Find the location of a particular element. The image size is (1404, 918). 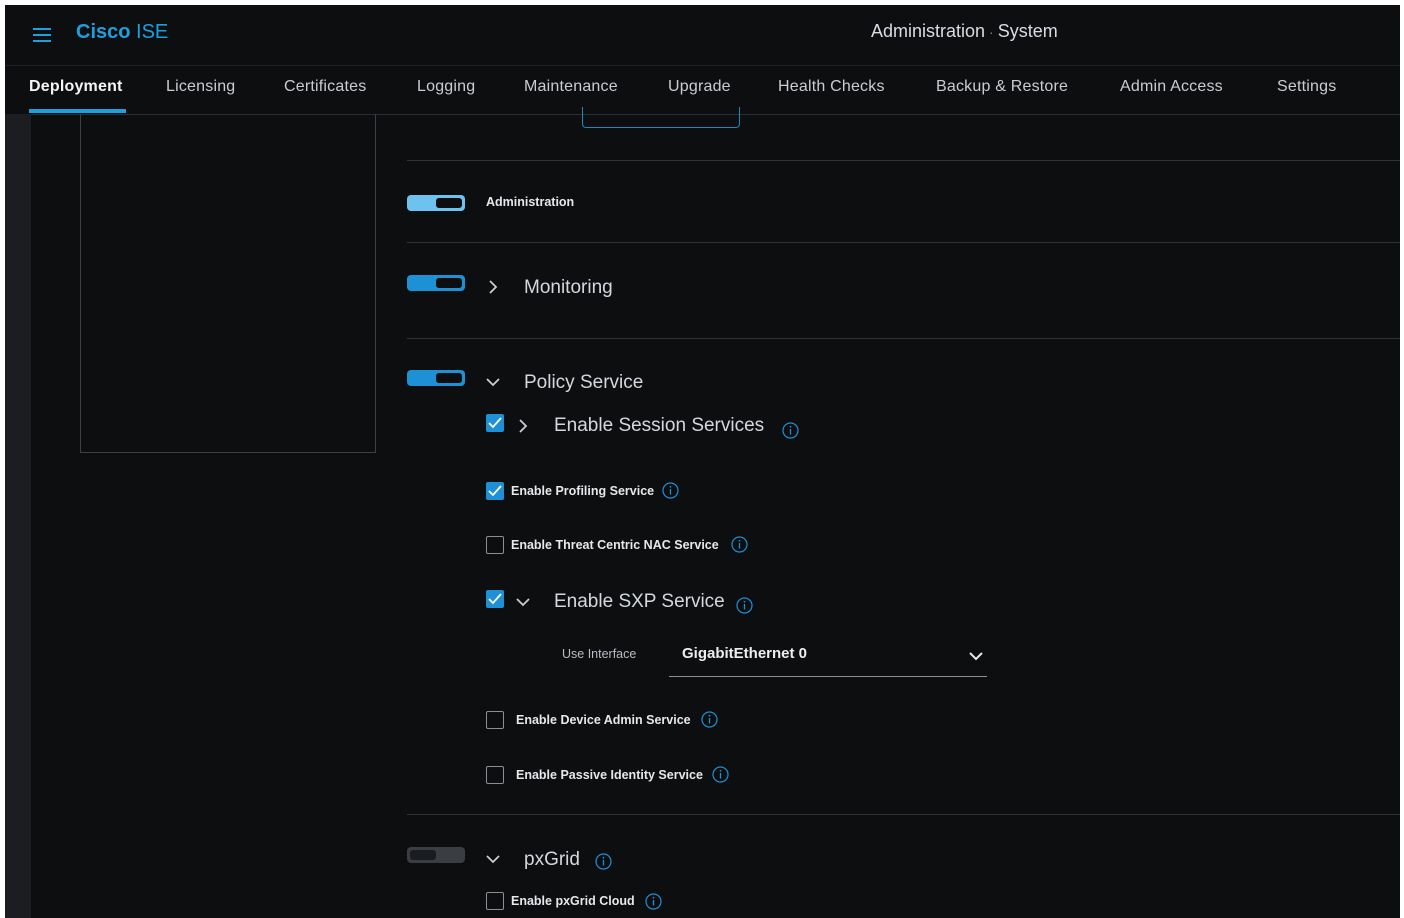

brand-ise: ISE is located at coordinates (152, 32).